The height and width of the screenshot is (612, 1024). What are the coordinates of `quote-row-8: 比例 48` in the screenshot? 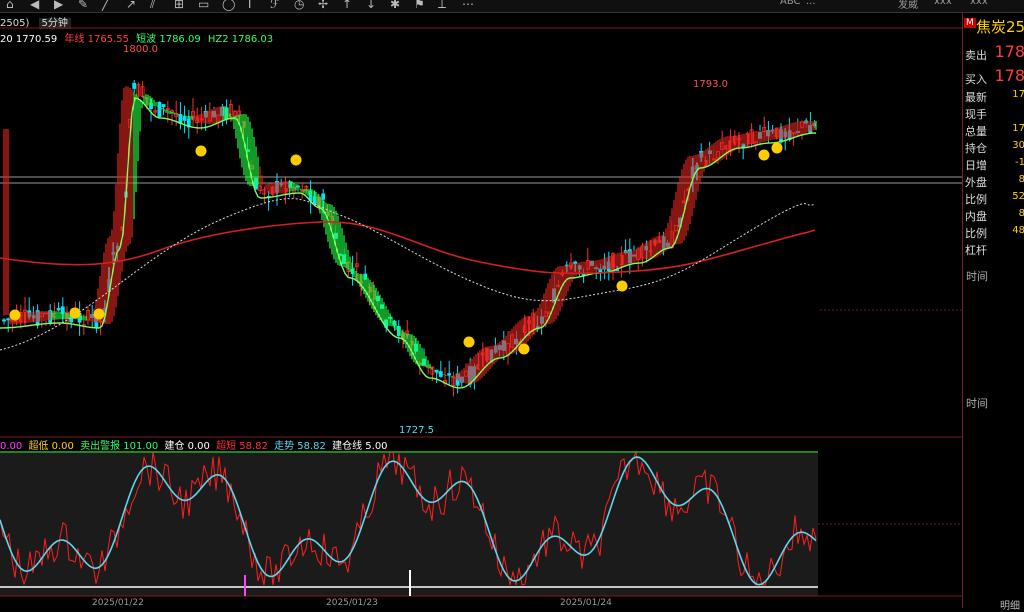 It's located at (993, 233).